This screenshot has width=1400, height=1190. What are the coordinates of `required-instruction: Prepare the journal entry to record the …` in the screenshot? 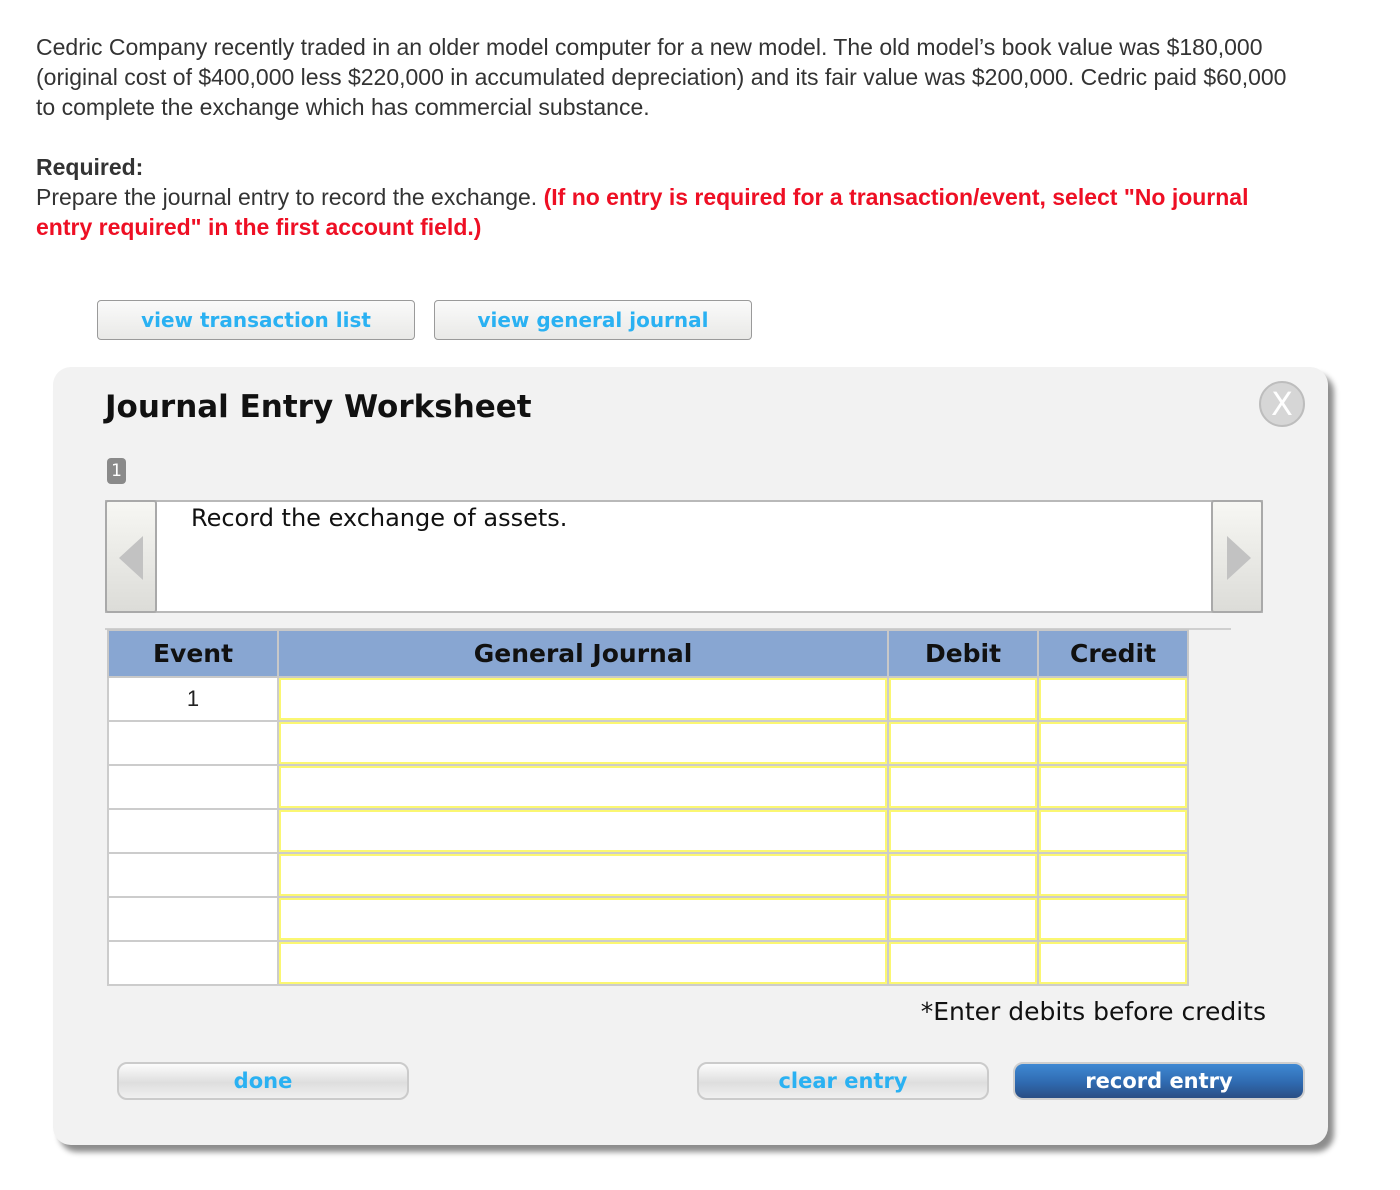 It's located at (666, 212).